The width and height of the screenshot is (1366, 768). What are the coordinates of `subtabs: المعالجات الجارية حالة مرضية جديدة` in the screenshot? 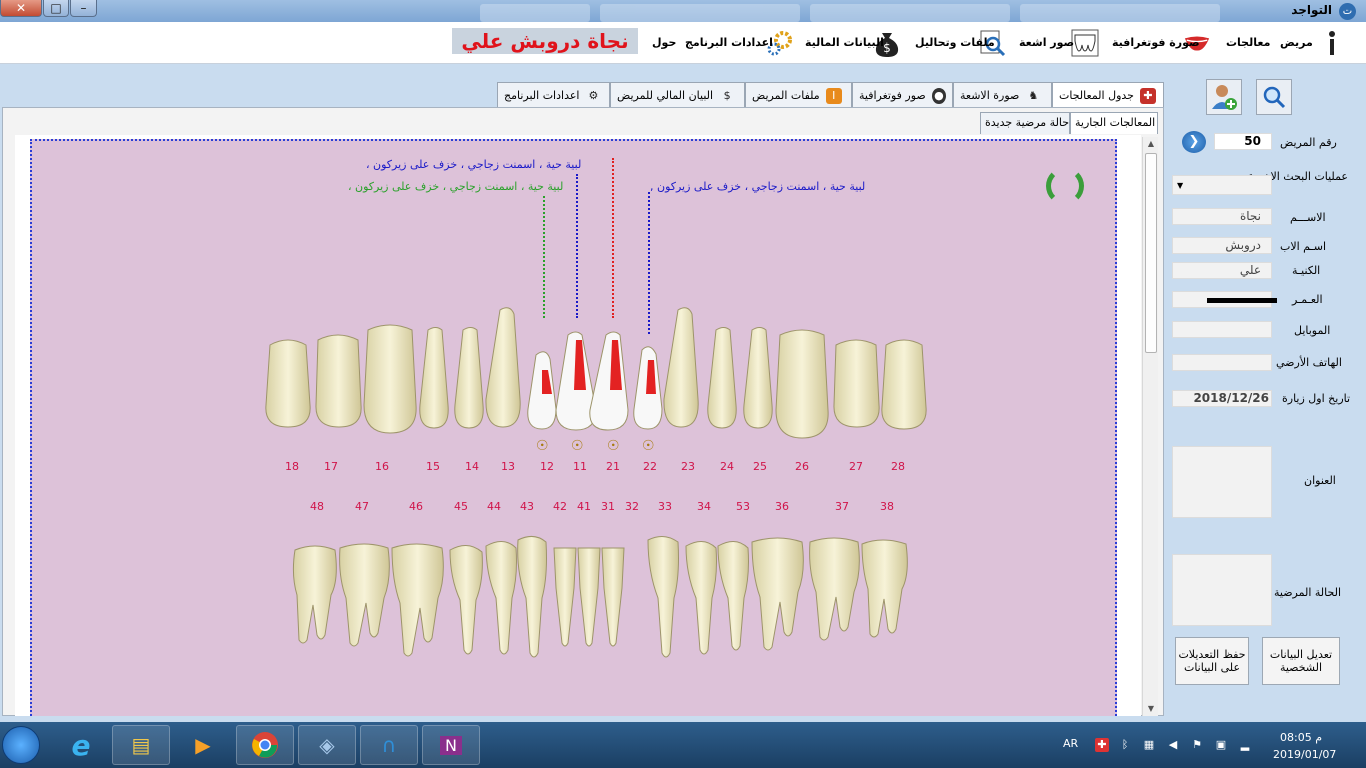 It's located at (1070, 123).